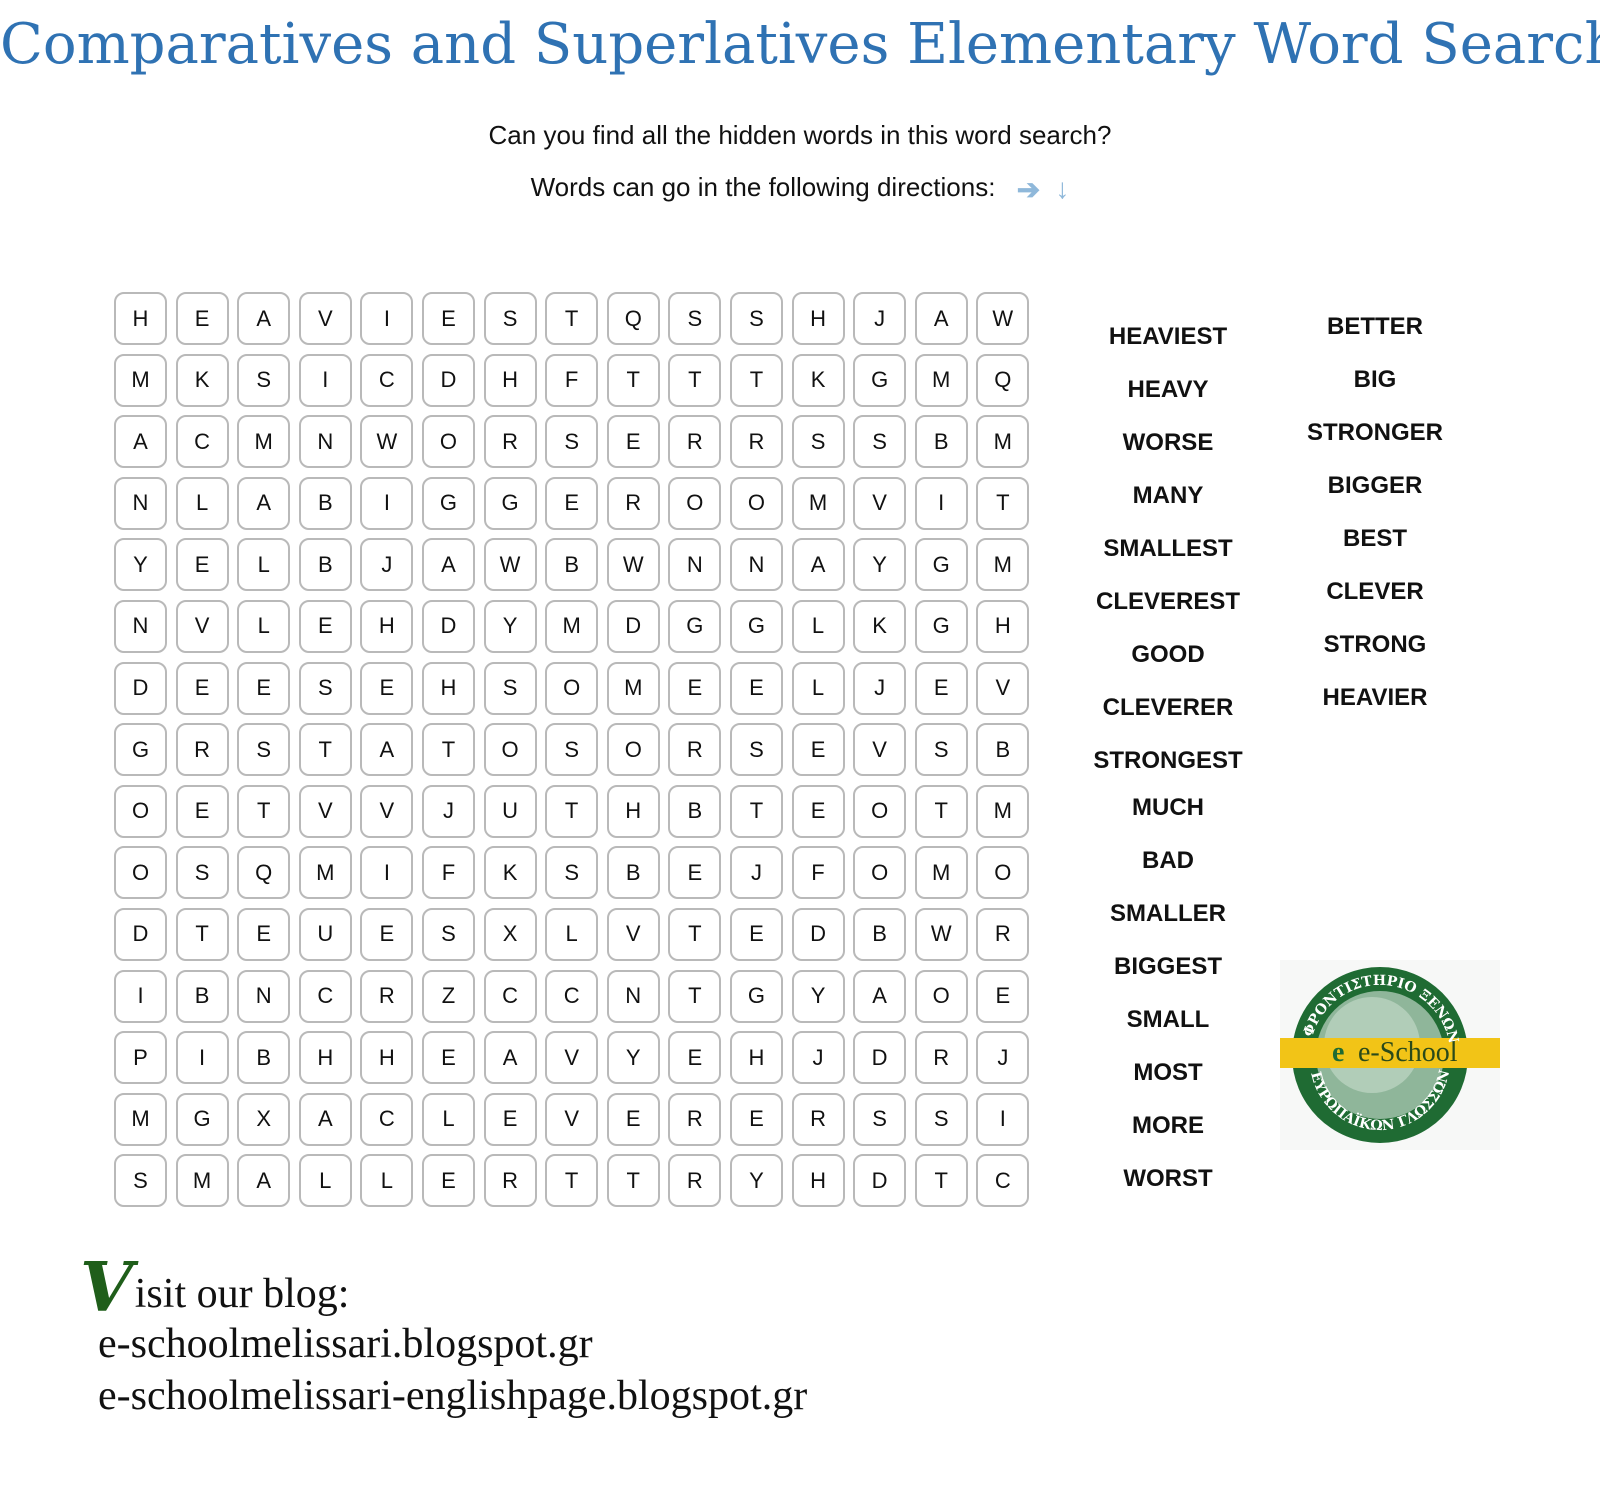 This screenshot has height=1490, width=1600. Describe the element at coordinates (510, 934) in the screenshot. I see `grid-cell: X` at that location.